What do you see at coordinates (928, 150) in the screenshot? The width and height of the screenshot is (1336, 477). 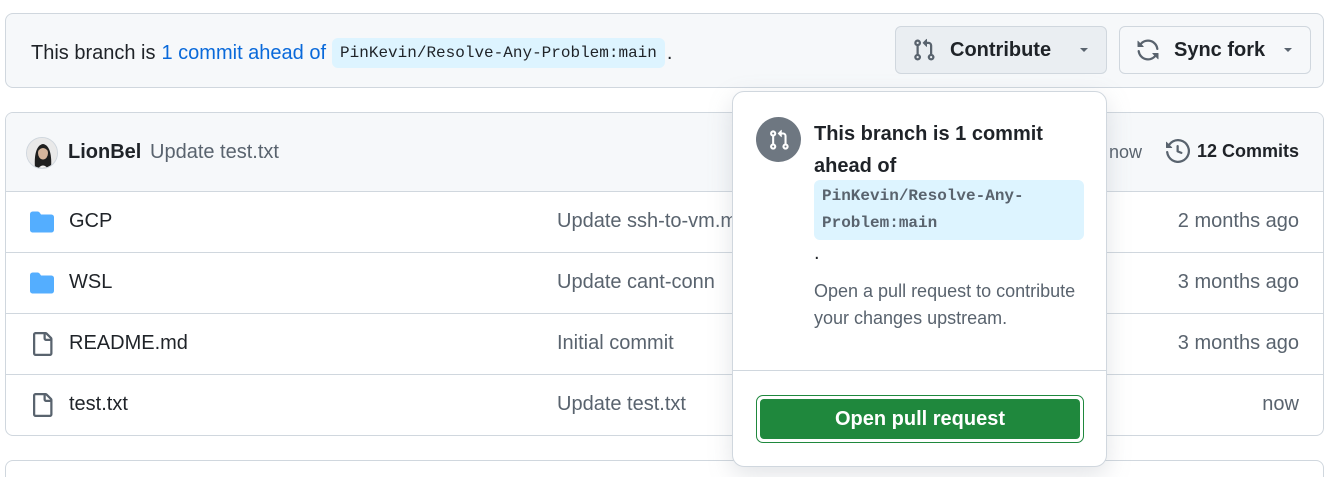 I see `popover-title: This branch is 1 commit ahead of` at bounding box center [928, 150].